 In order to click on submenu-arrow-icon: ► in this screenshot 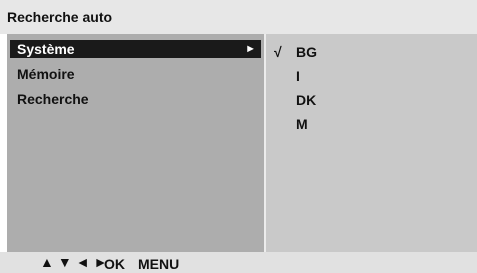, I will do `click(250, 49)`.